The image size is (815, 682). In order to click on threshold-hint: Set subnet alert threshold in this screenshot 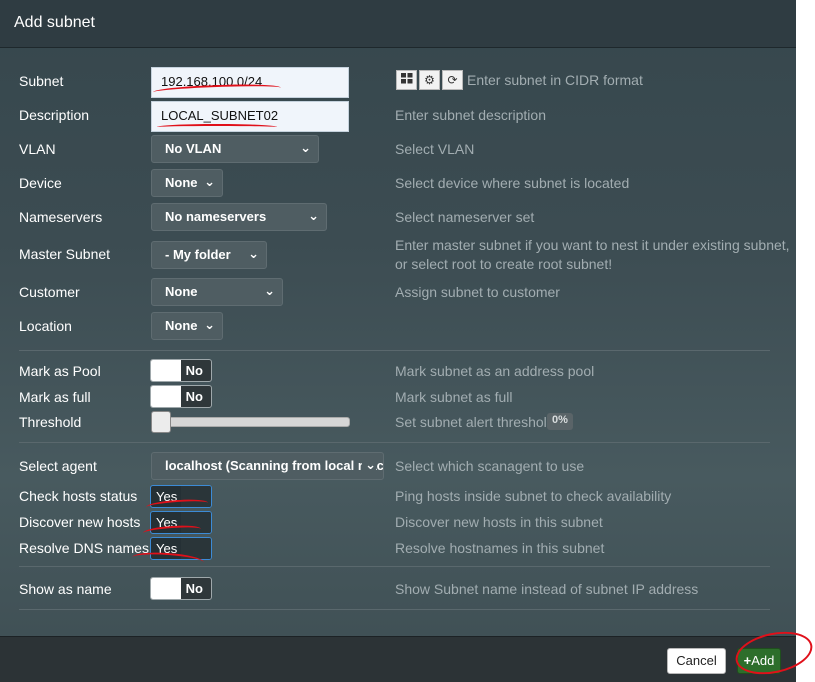, I will do `click(475, 422)`.